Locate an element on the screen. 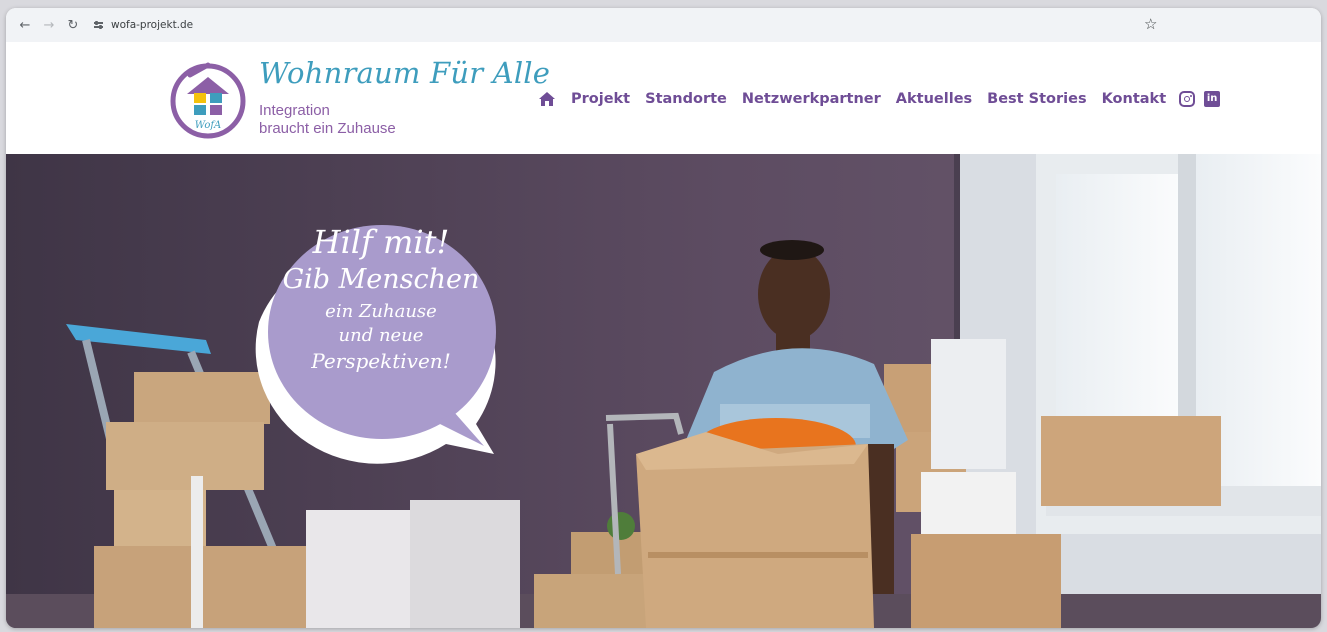 The image size is (1327, 632). home-icon is located at coordinates (547, 99).